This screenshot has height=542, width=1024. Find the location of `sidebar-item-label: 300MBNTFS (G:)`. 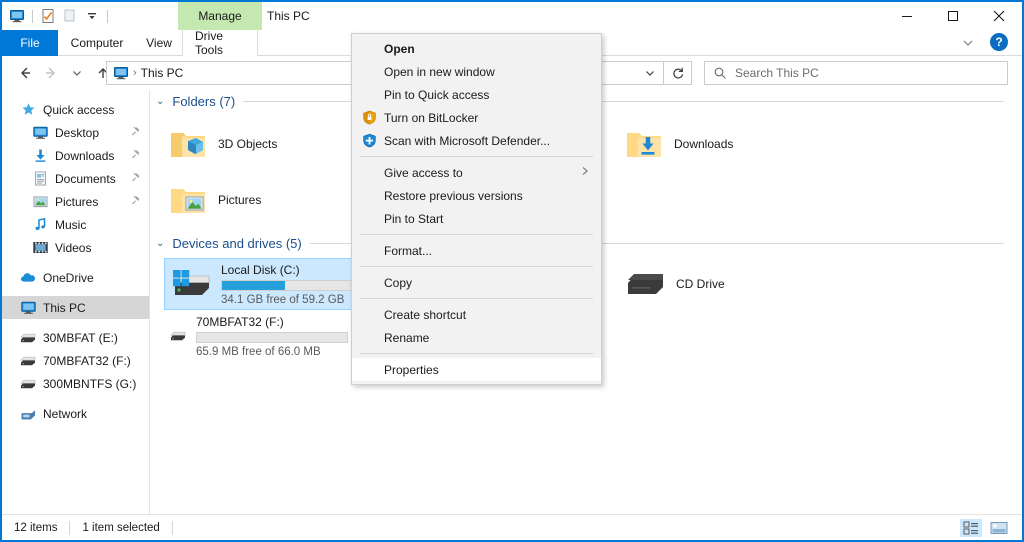

sidebar-item-label: 300MBNTFS (G:) is located at coordinates (90, 383).